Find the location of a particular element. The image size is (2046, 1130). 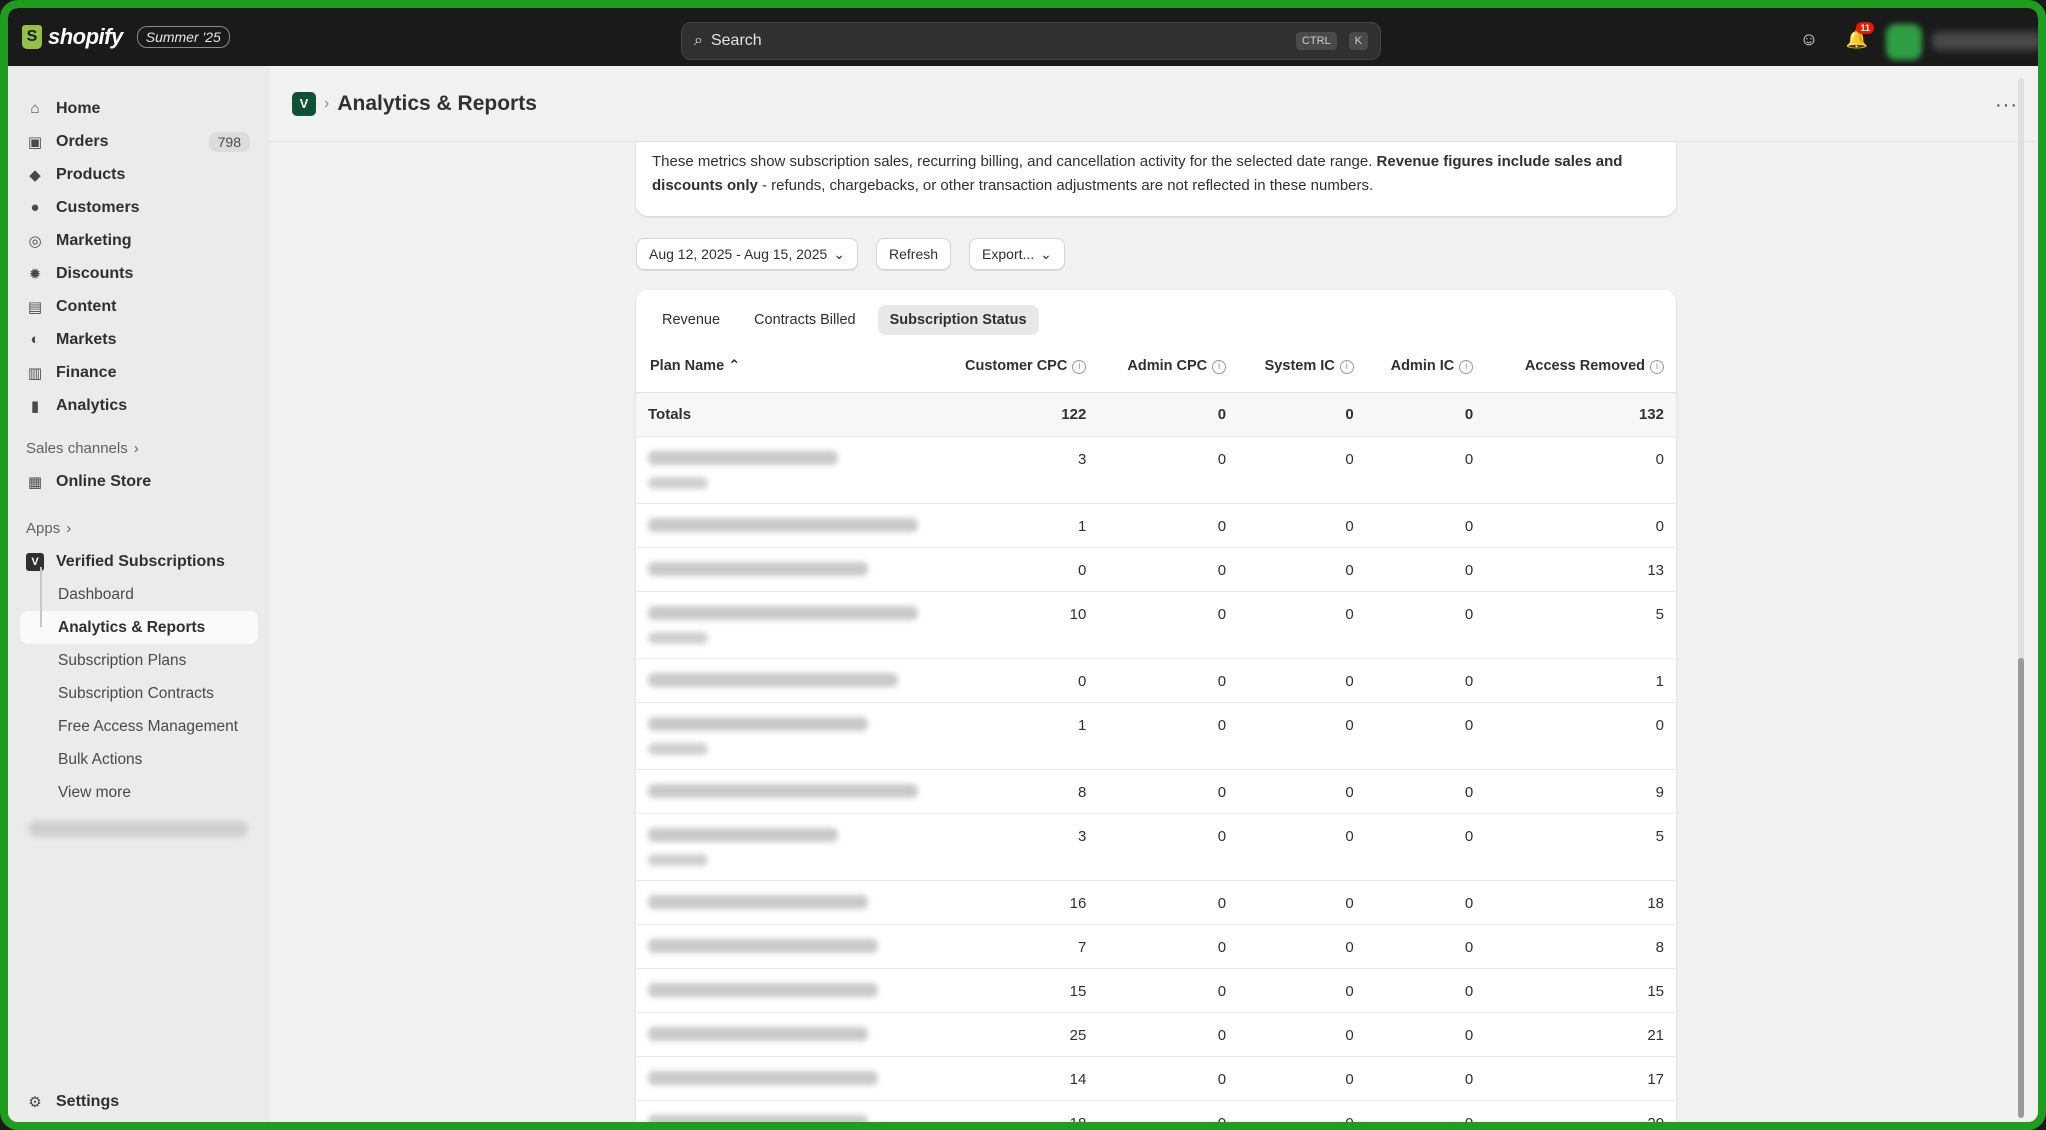

sidebar-subitem-subscription-plans: Subscription Plans is located at coordinates (139, 660).